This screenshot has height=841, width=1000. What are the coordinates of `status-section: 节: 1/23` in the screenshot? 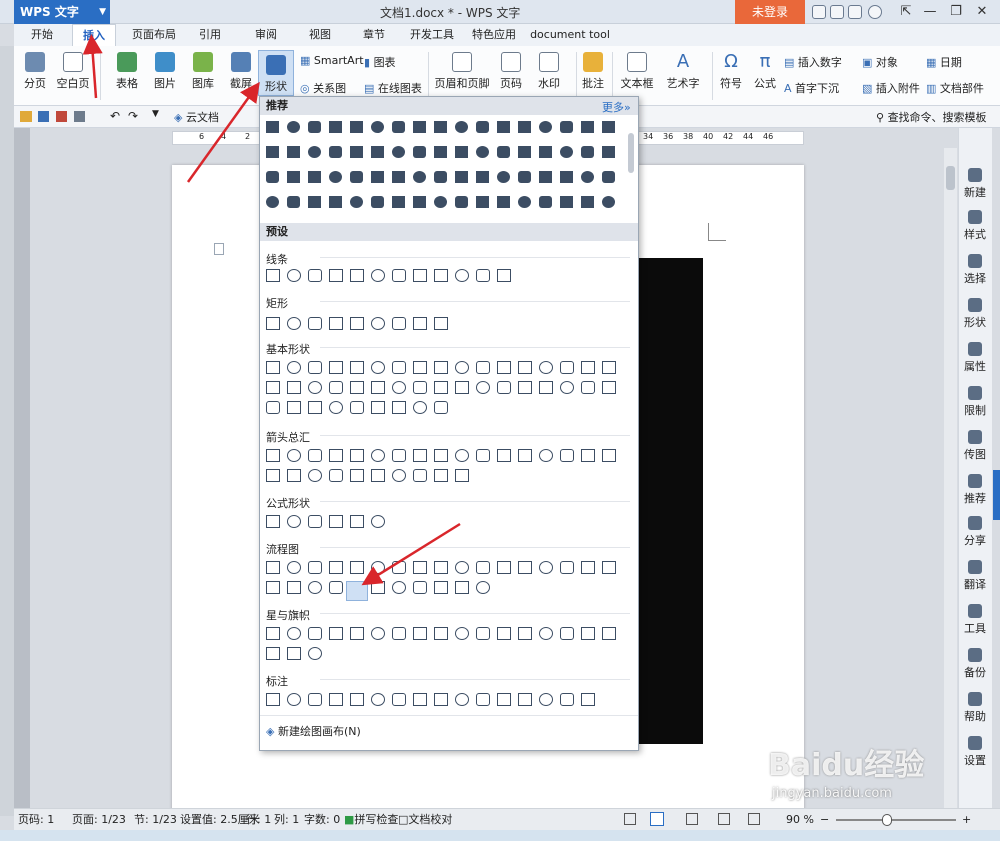 It's located at (155, 819).